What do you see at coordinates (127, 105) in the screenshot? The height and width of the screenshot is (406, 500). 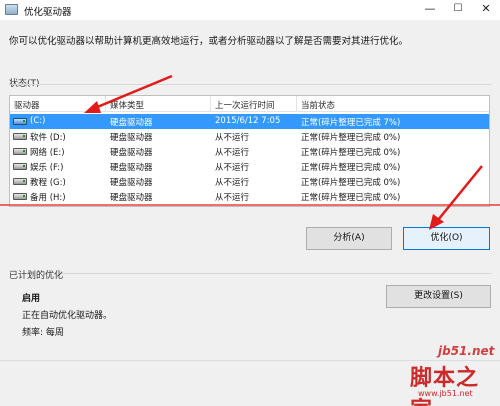 I see `column-header-media-type: 媒体类型` at bounding box center [127, 105].